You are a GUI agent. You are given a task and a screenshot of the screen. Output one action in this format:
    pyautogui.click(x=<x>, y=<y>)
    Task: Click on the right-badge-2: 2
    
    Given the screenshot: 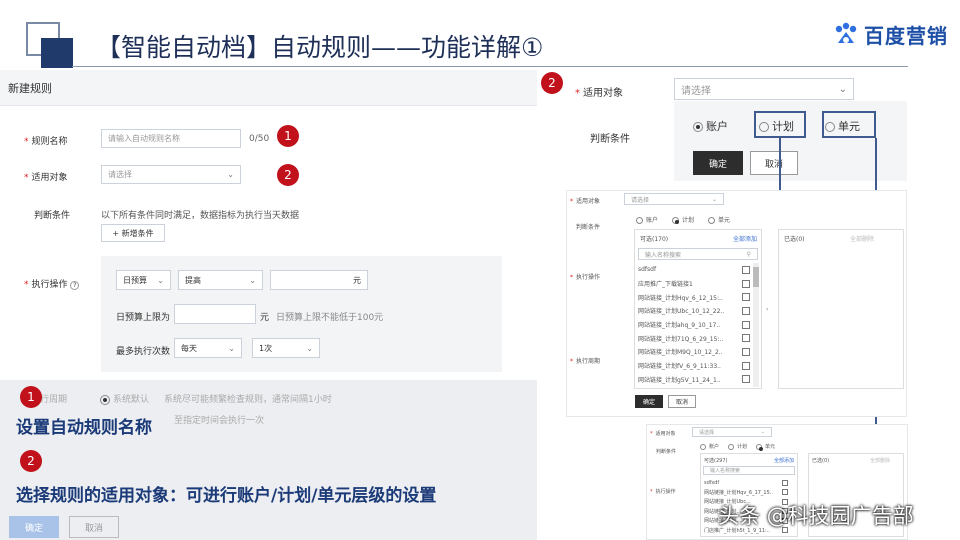 What is the action you would take?
    pyautogui.click(x=552, y=83)
    